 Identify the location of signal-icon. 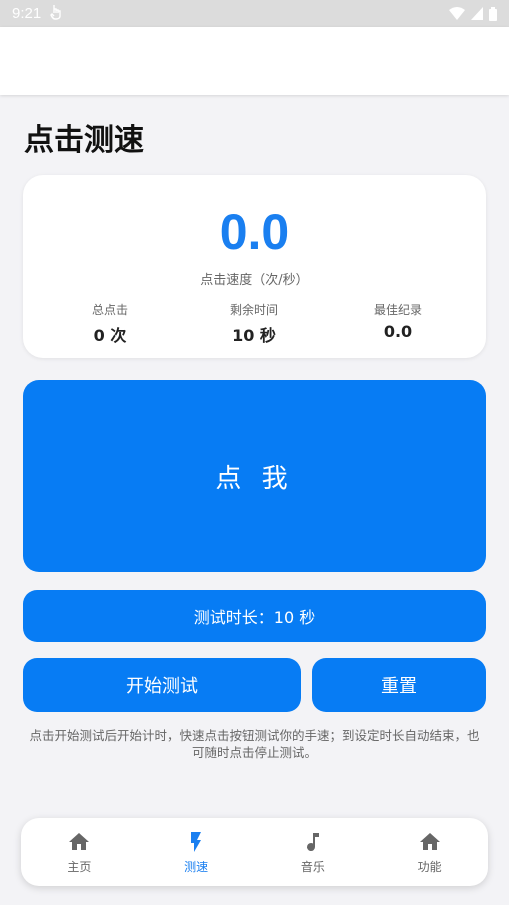
(477, 13).